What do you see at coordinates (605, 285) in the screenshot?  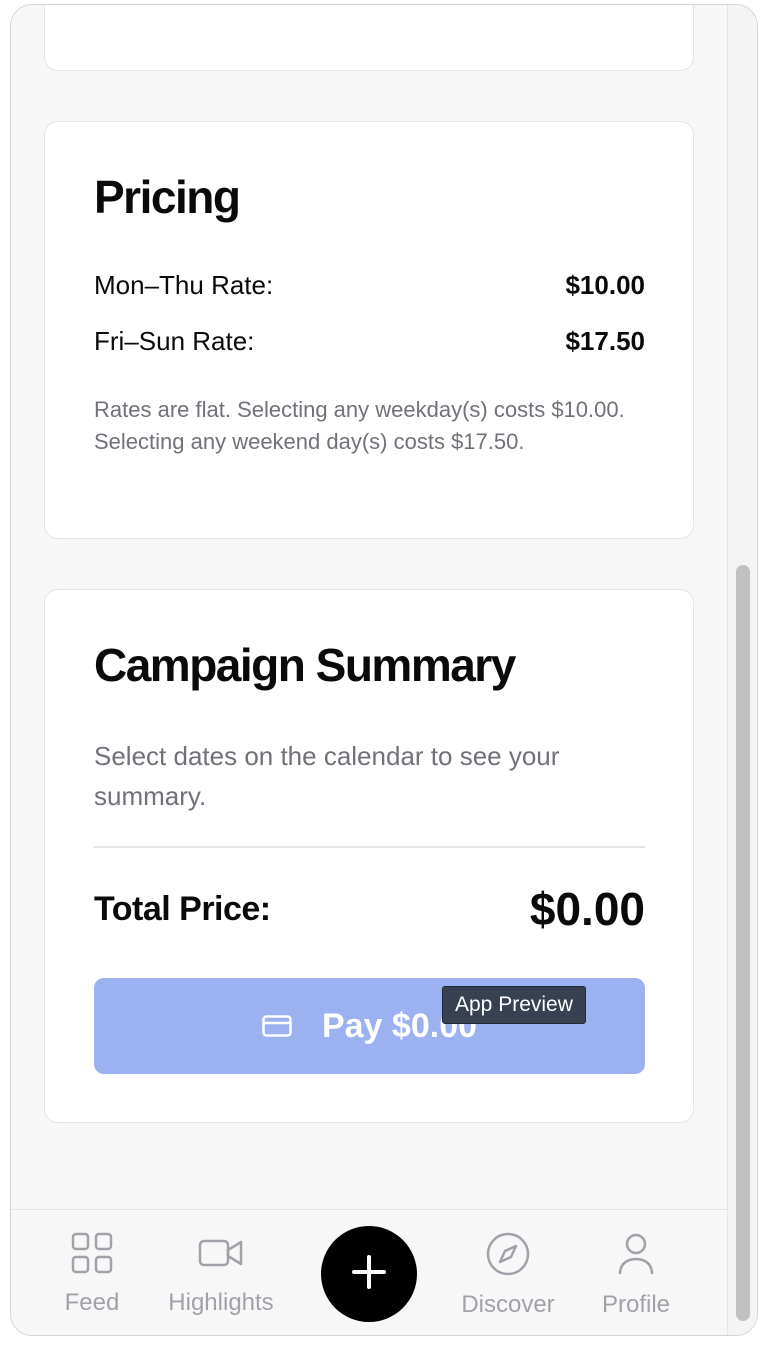 I see `weekday-rate-value: $10.00` at bounding box center [605, 285].